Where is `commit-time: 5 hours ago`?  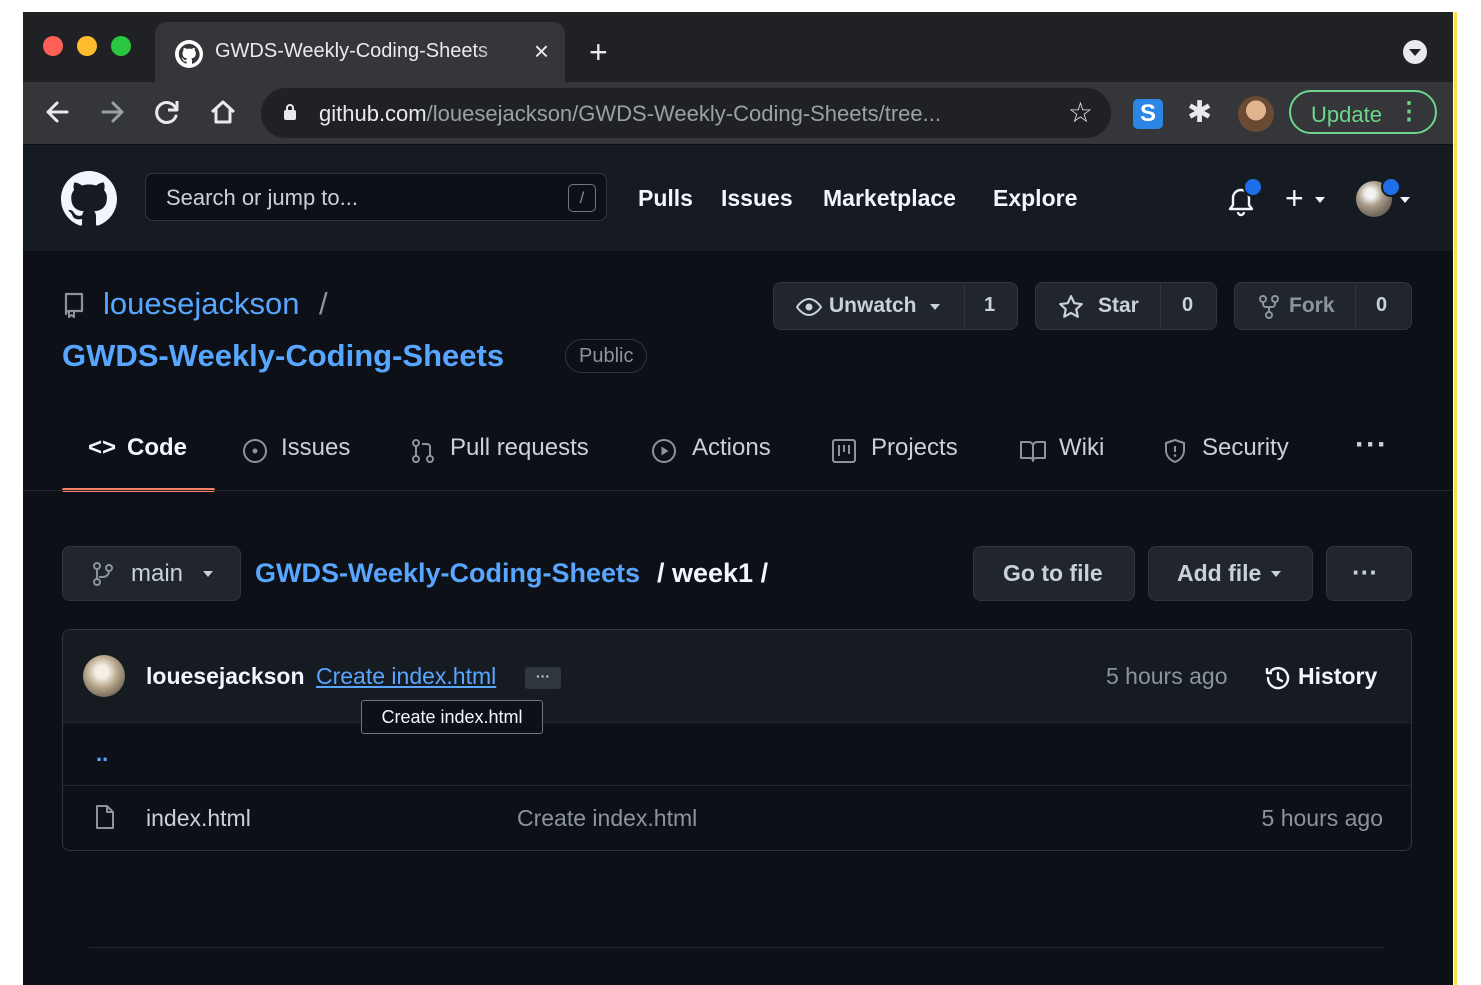
commit-time: 5 hours ago is located at coordinates (1166, 676).